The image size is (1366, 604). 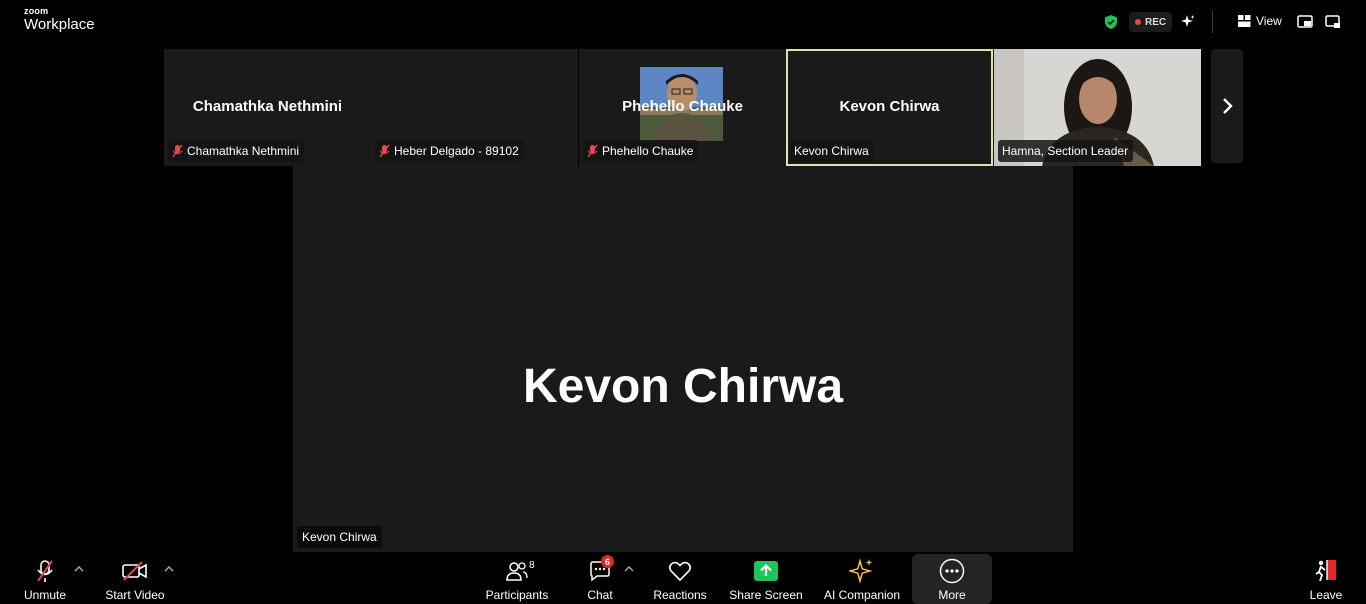 I want to click on participant-name: Kevon Chirwa, so click(x=889, y=106).